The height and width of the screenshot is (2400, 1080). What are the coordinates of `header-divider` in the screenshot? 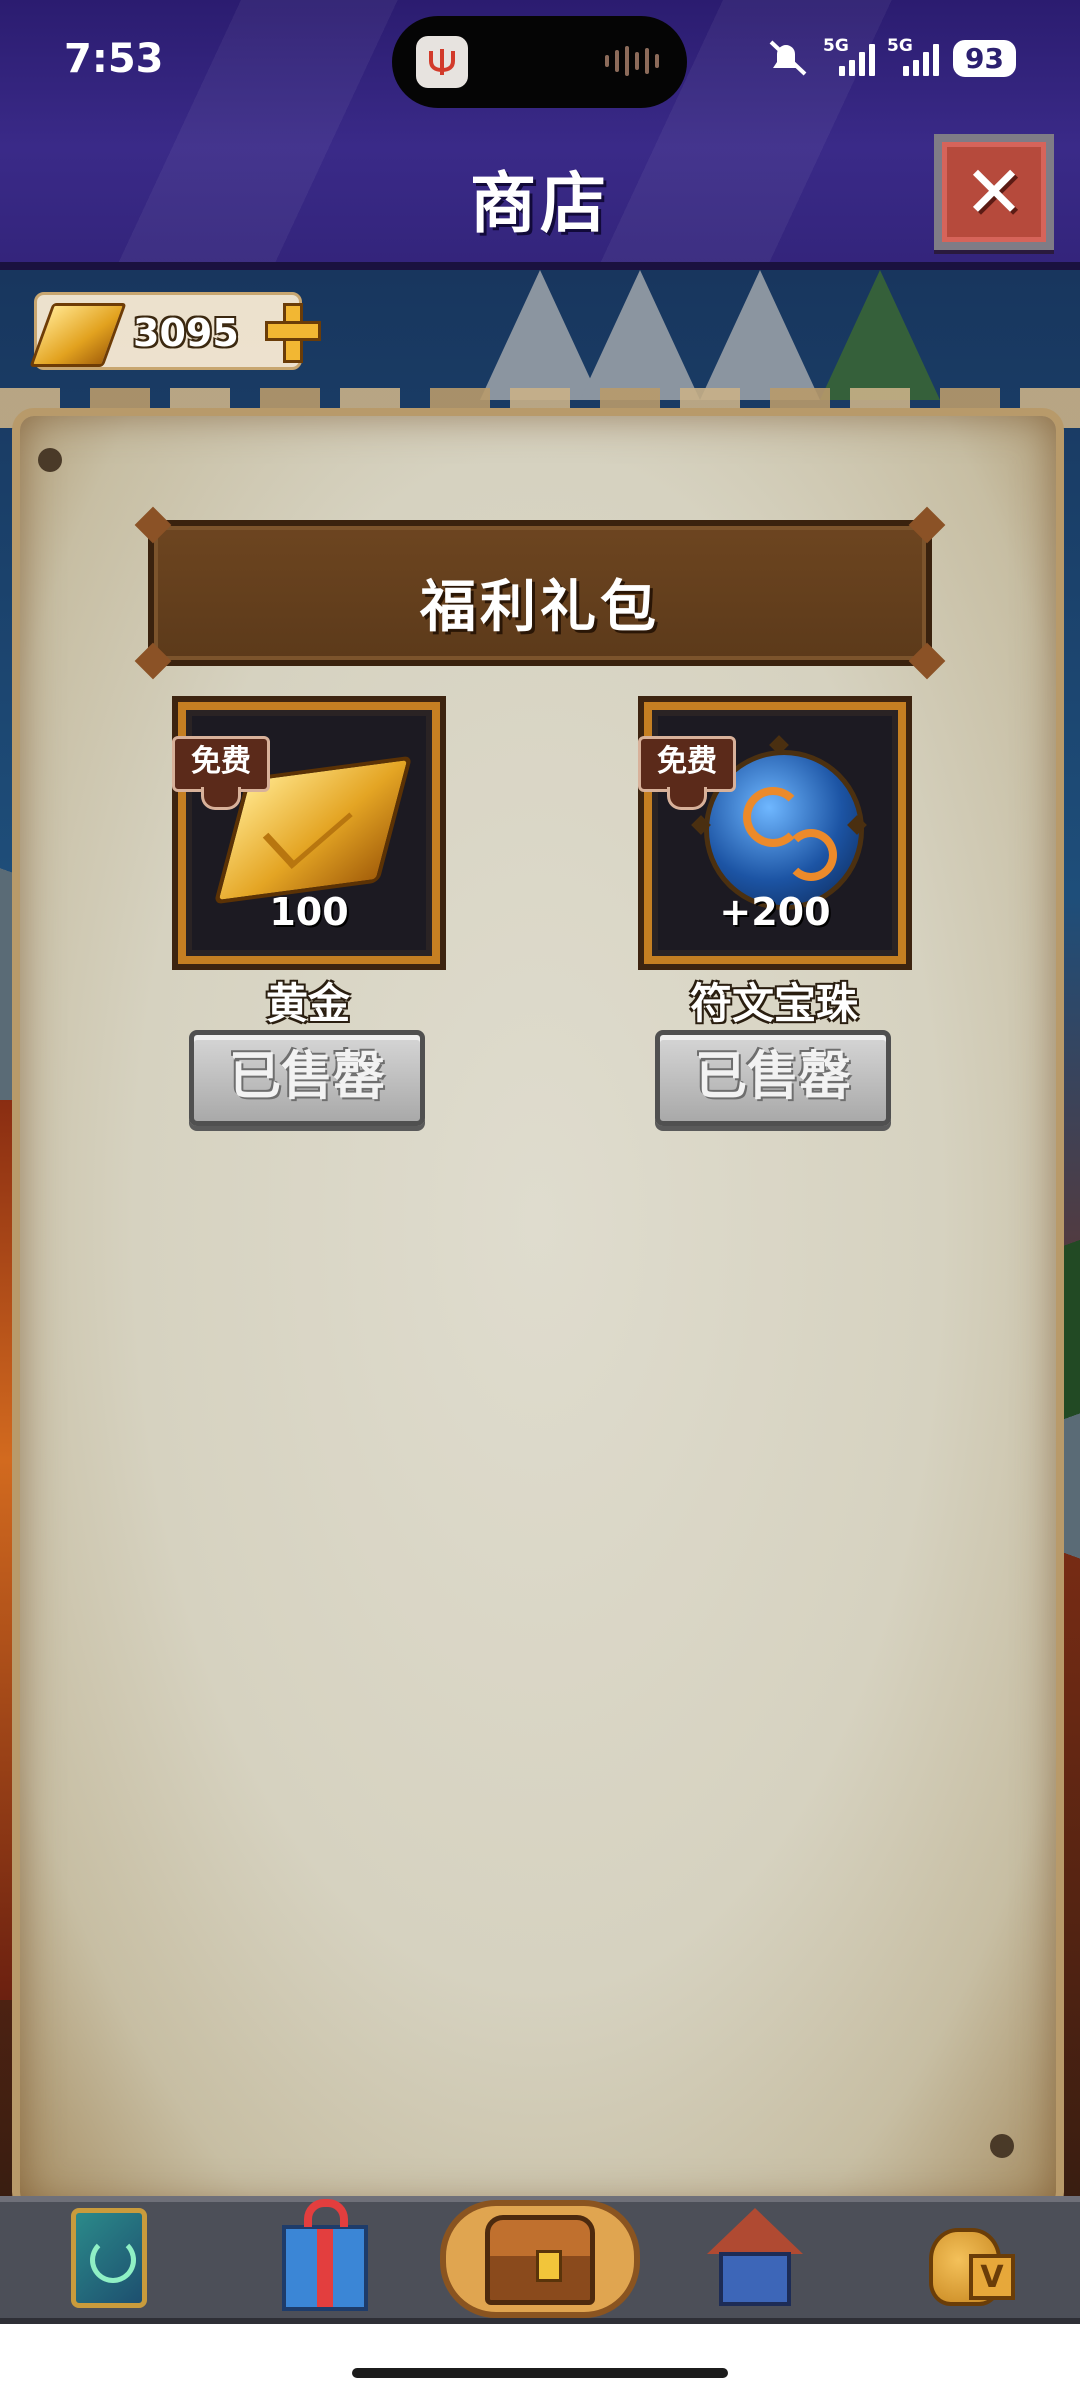 It's located at (540, 266).